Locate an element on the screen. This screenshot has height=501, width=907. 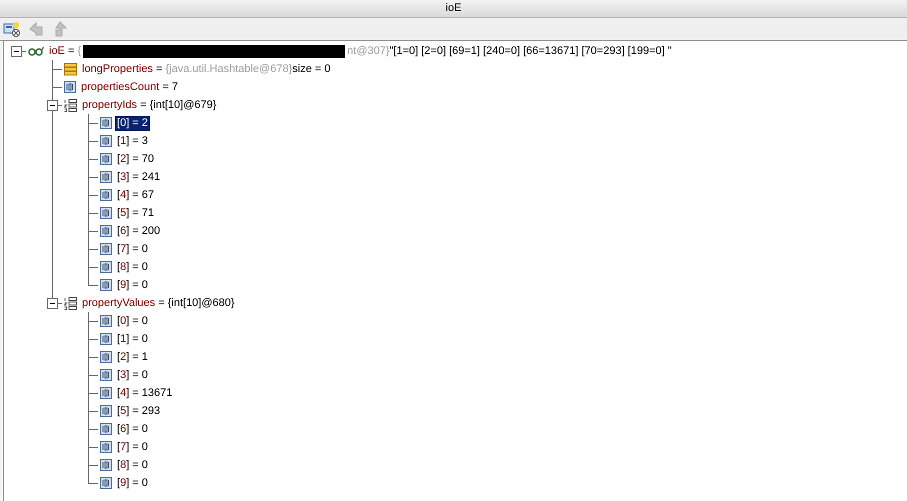
variable-label: [3] = 0 is located at coordinates (132, 375).